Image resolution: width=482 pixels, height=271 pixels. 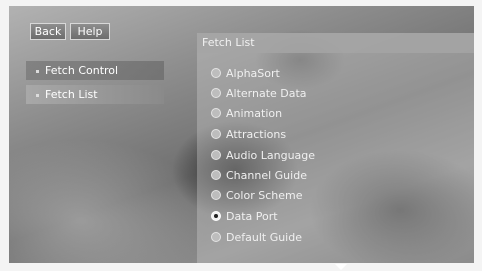 What do you see at coordinates (4, 135) in the screenshot?
I see `screen-border-left` at bounding box center [4, 135].